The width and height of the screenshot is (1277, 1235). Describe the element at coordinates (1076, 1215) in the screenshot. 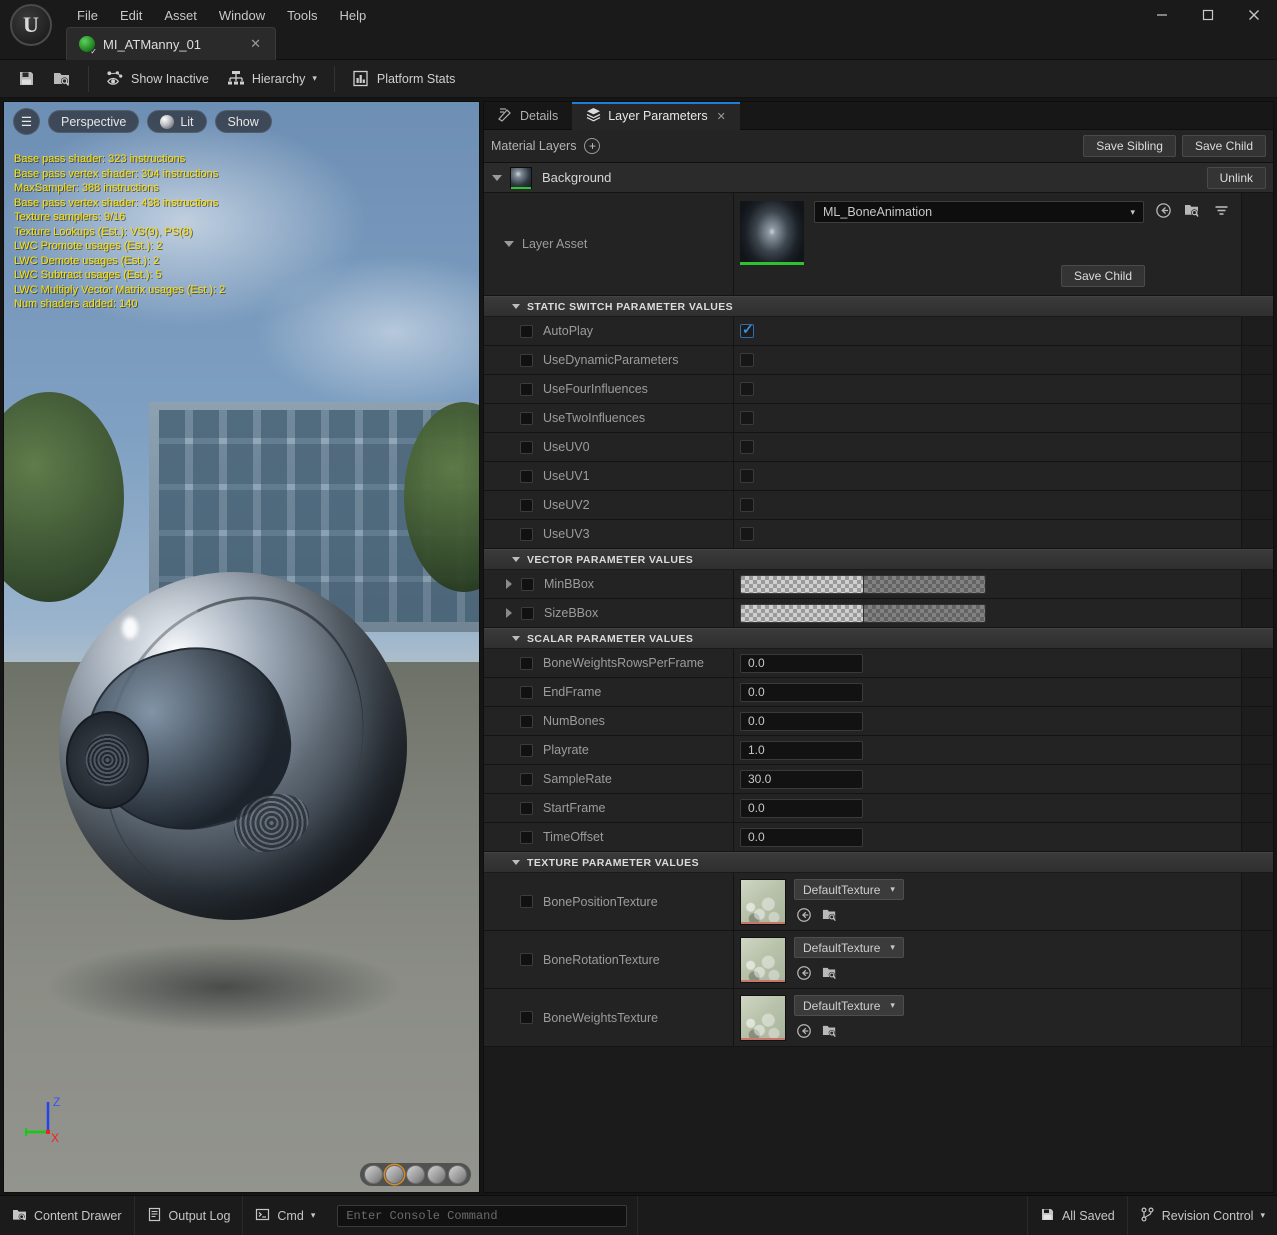

I see `all-saved-button: All Saved` at that location.